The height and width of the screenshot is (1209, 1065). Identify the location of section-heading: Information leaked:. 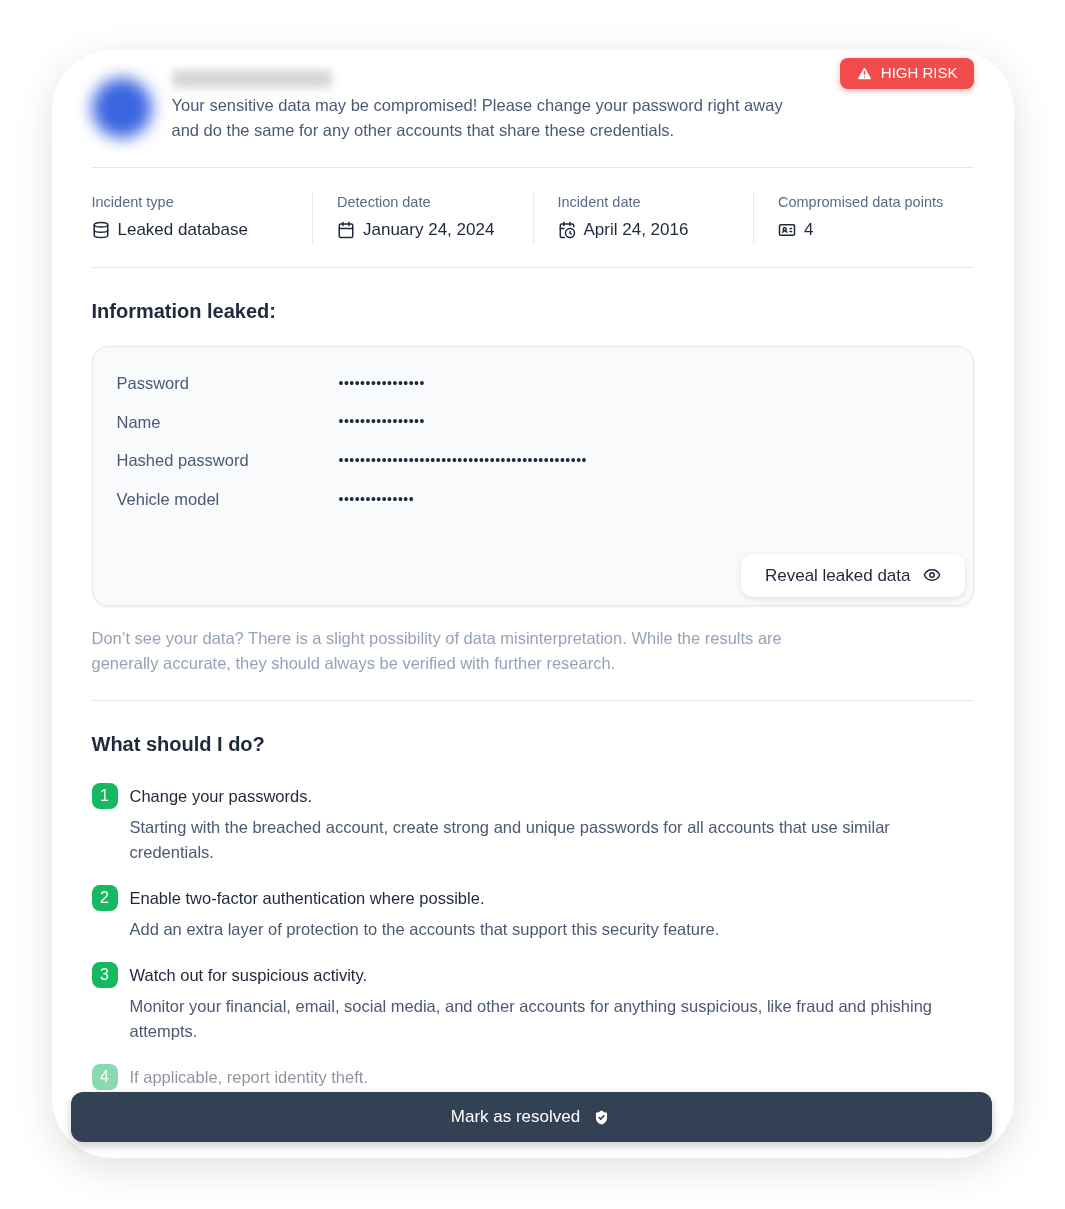
(184, 311).